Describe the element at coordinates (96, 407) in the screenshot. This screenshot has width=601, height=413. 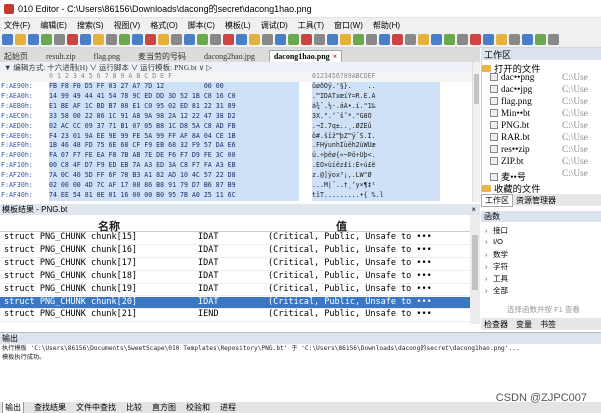
I see `tab-find-in-files: 文件中查找` at that location.